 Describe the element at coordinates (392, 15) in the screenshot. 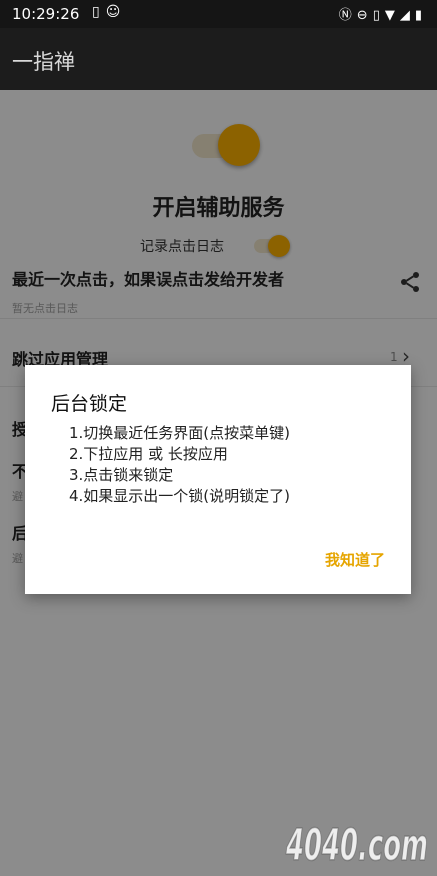

I see `wifi-icon: ▼` at that location.